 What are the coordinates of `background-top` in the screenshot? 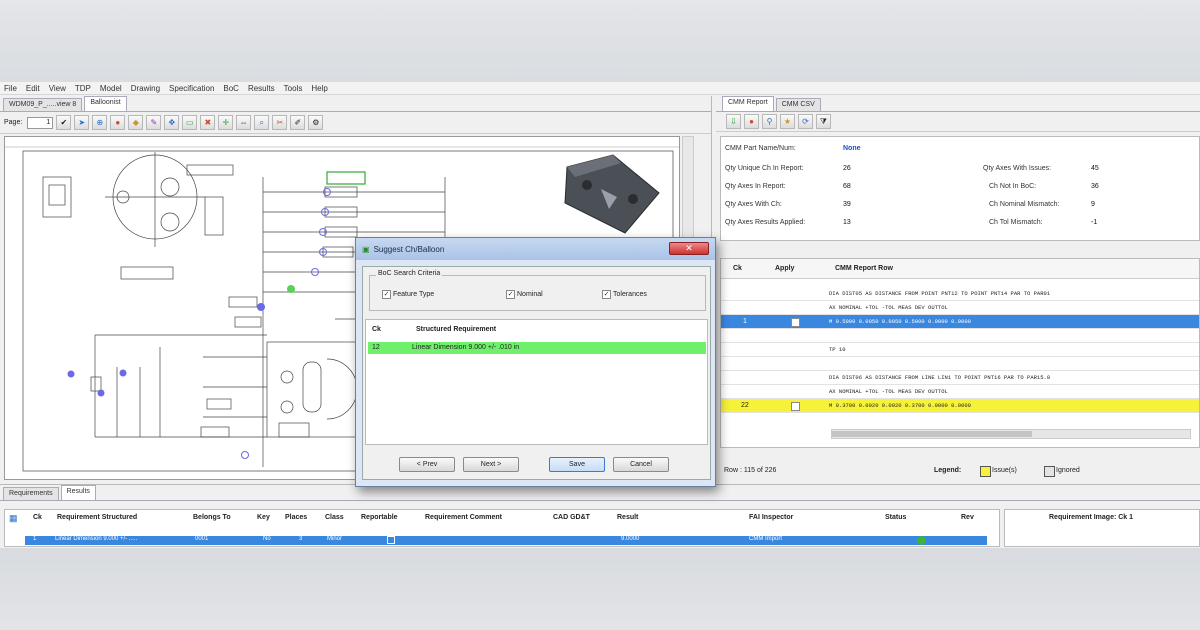 It's located at (600, 41).